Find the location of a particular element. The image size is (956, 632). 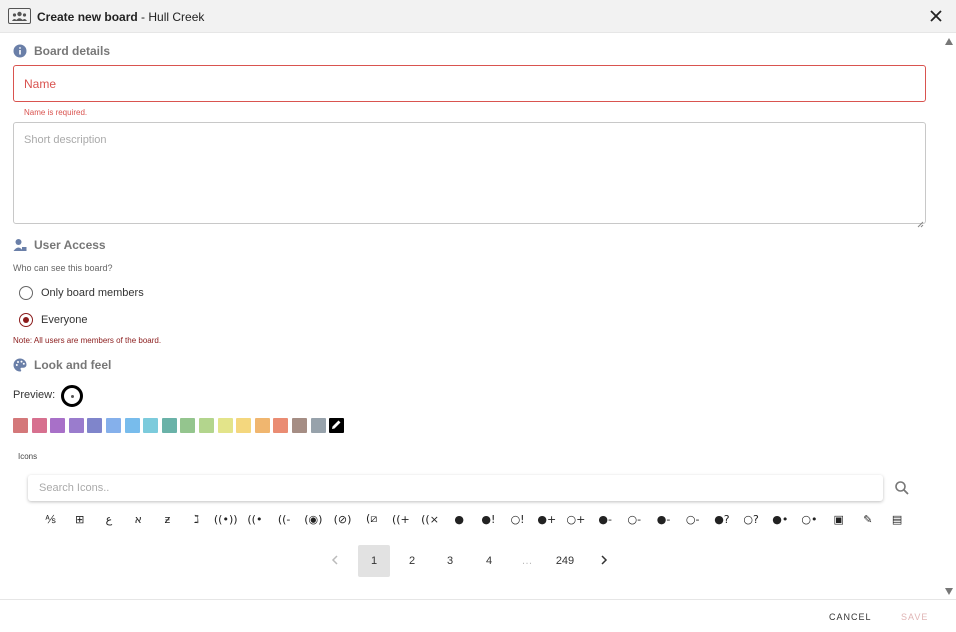

page-1: 1 is located at coordinates (374, 561).